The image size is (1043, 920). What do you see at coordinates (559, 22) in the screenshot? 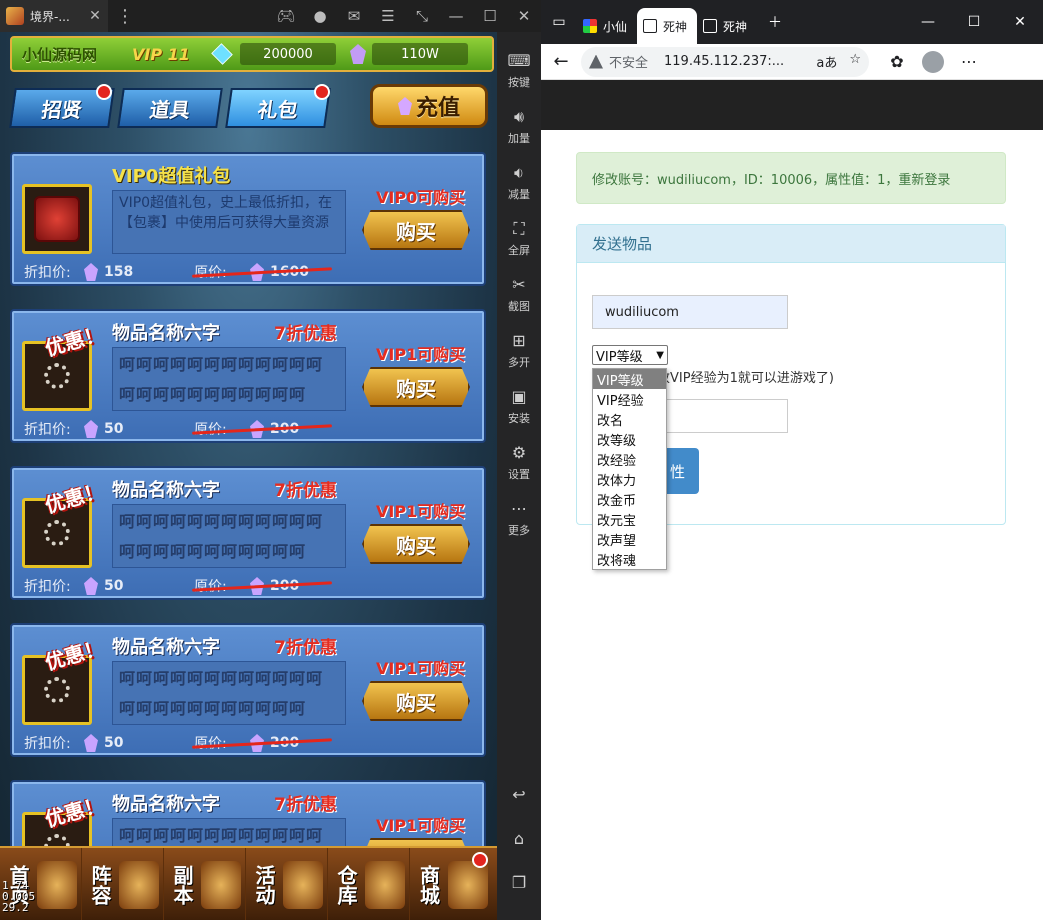
I see `tab-actions-icon: ▭` at bounding box center [559, 22].